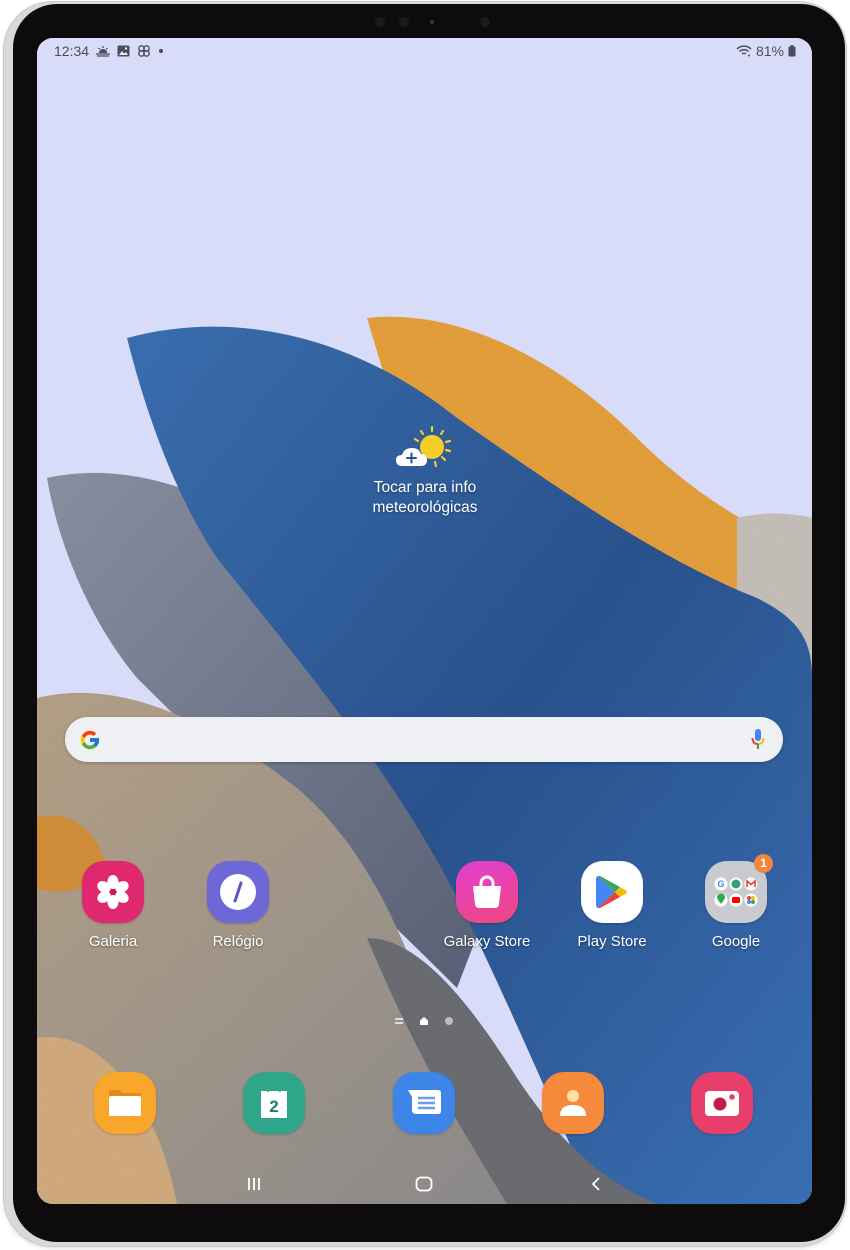  I want to click on app-label: Galeria, so click(113, 941).